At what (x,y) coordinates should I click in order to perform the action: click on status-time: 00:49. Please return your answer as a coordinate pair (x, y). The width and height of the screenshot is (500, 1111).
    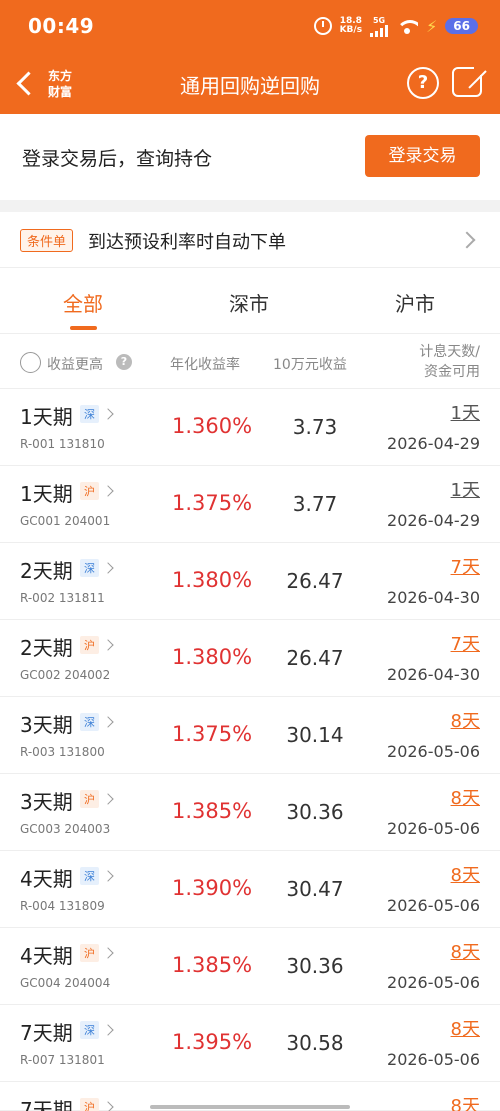
    Looking at the image, I should click on (61, 26).